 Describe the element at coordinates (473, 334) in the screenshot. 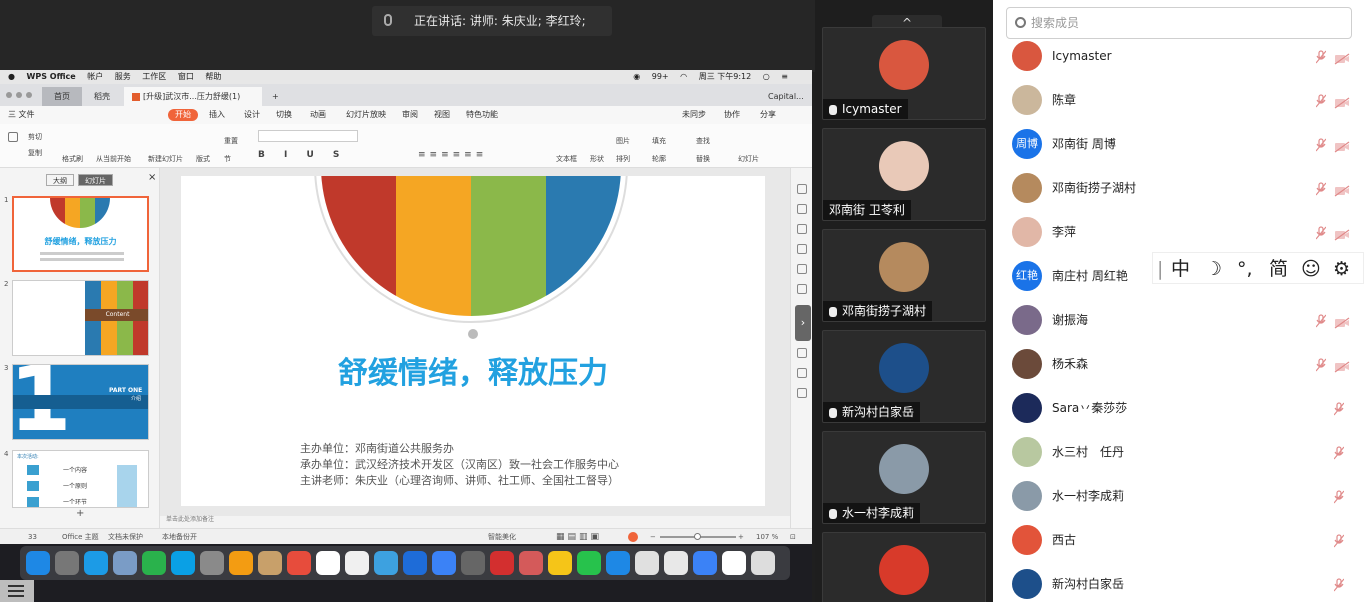

I see `rotate-handle` at that location.